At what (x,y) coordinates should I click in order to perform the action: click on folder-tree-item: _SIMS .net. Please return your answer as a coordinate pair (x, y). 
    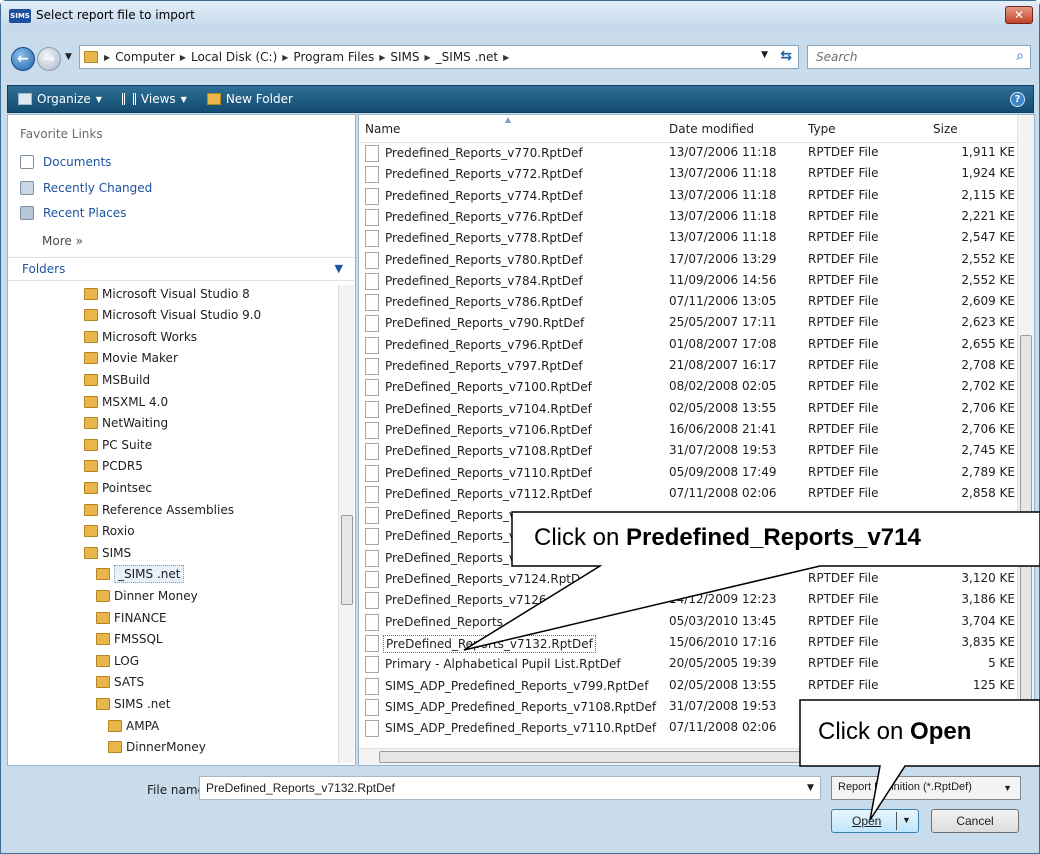
    Looking at the image, I should click on (140, 574).